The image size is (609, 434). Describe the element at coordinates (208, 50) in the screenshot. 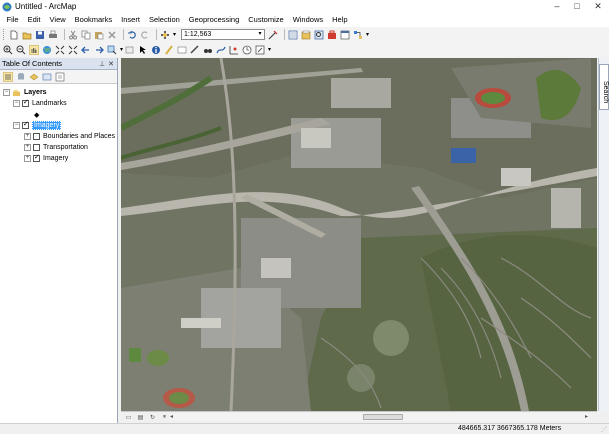

I see `find-binoculars-icon` at that location.